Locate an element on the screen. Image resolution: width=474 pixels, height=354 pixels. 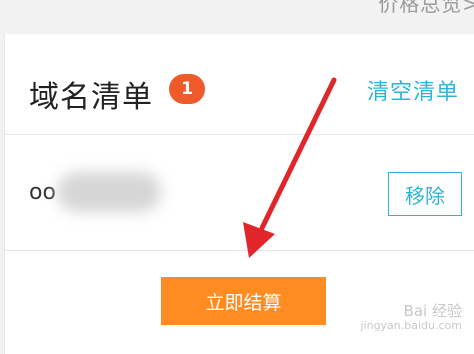
checkout-button: 立即结算 is located at coordinates (243, 301).